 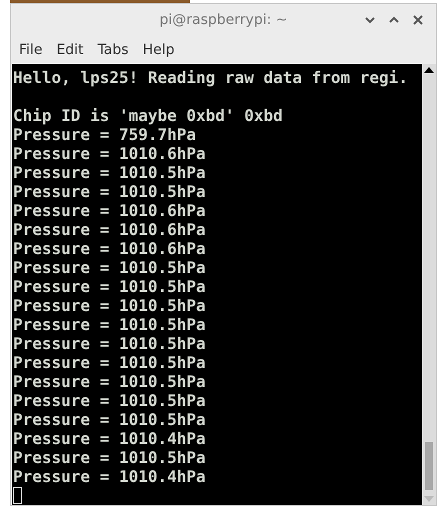 What do you see at coordinates (429, 466) in the screenshot?
I see `scrollbar-thumb` at bounding box center [429, 466].